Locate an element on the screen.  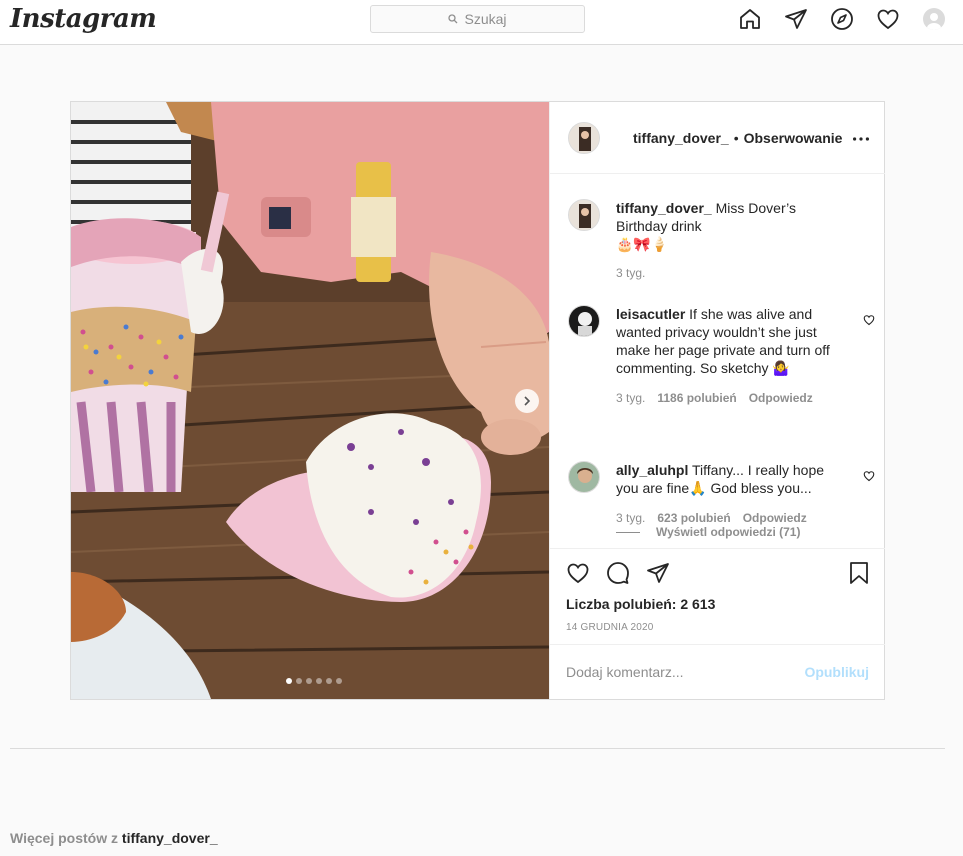
home-icon is located at coordinates (750, 19).